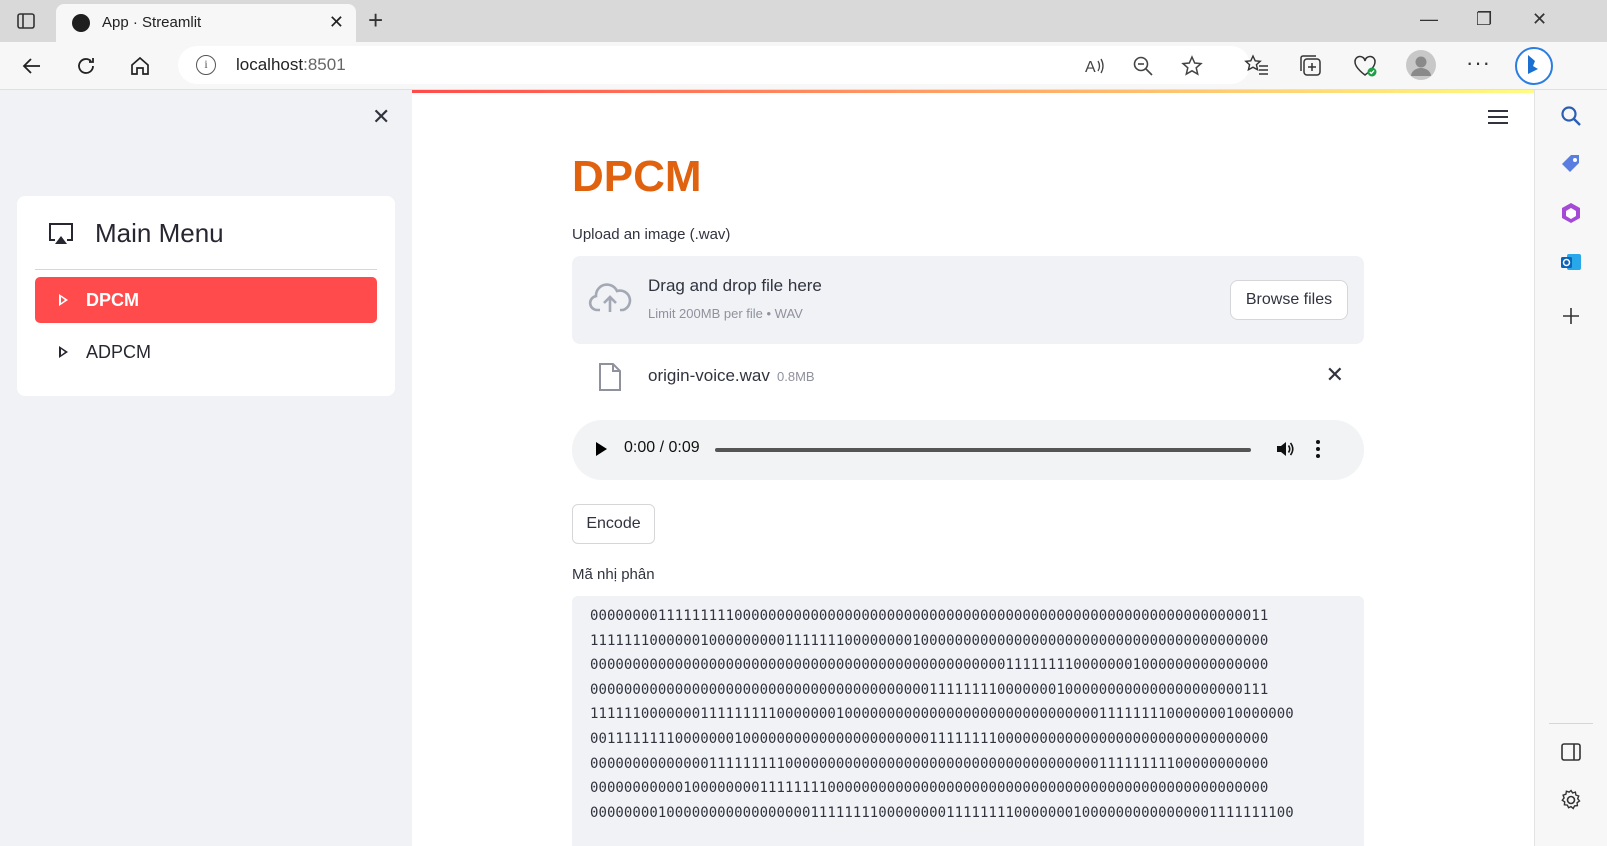 The width and height of the screenshot is (1607, 846). I want to click on dropzone-limits: Limit 200MB per file • WAV, so click(725, 313).